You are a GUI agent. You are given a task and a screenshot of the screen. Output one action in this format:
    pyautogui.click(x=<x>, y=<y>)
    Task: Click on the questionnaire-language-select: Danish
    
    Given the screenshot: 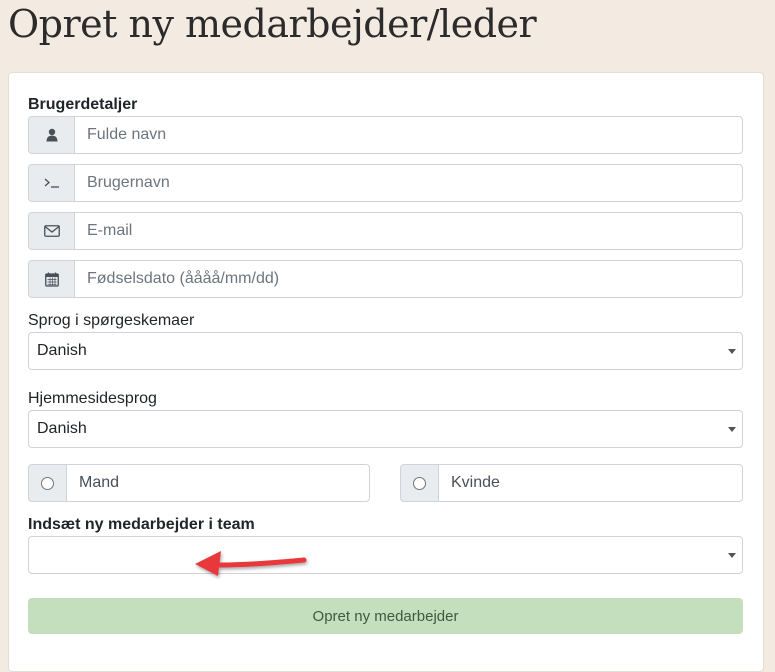 What is the action you would take?
    pyautogui.click(x=385, y=351)
    